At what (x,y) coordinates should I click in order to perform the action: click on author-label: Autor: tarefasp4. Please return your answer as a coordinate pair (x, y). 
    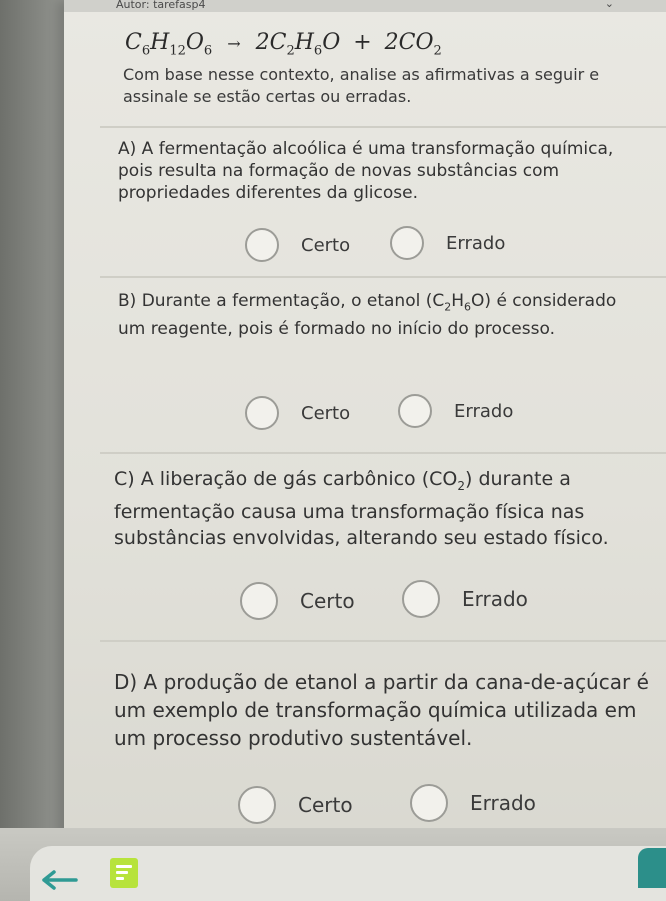
    Looking at the image, I should click on (161, 5).